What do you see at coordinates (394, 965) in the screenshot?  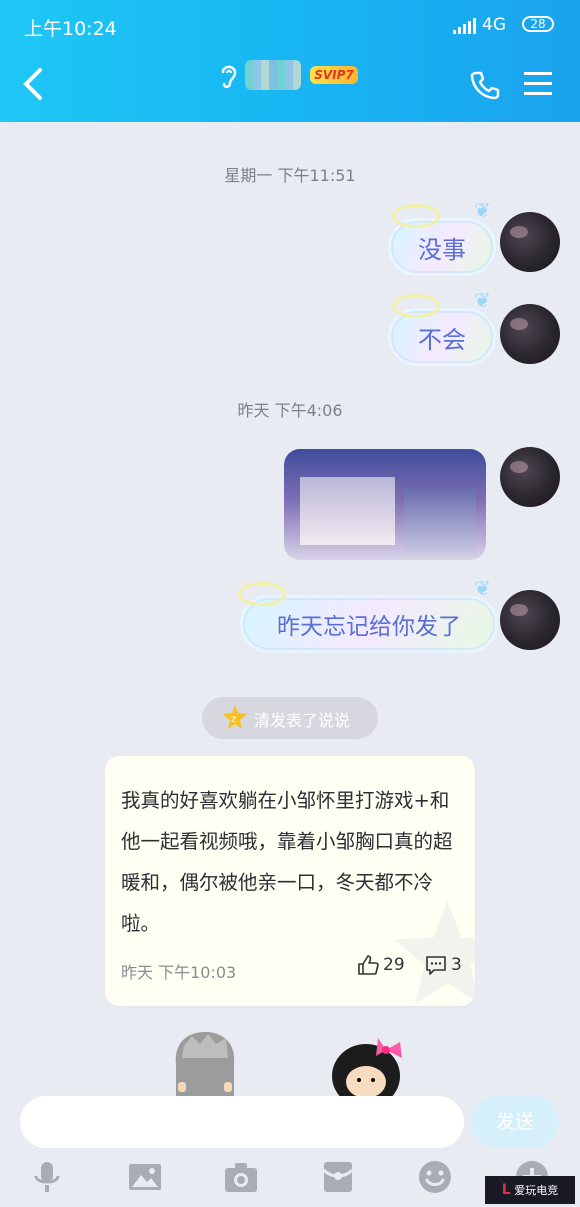 I see `like-count: 29` at bounding box center [394, 965].